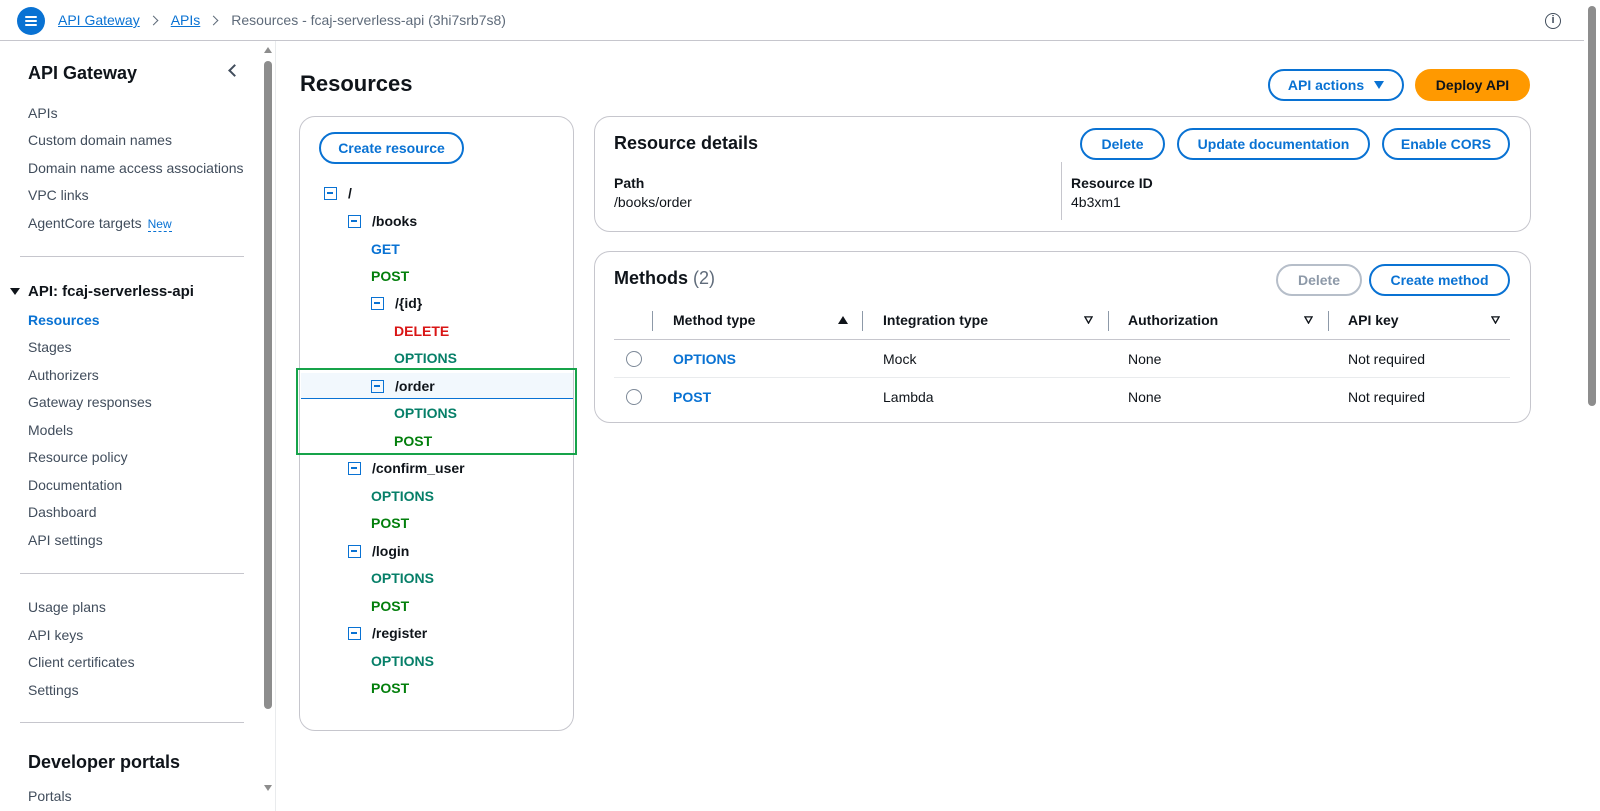 This screenshot has width=1600, height=811. I want to click on sidebar-item-authorizers: Authorizers, so click(63, 375).